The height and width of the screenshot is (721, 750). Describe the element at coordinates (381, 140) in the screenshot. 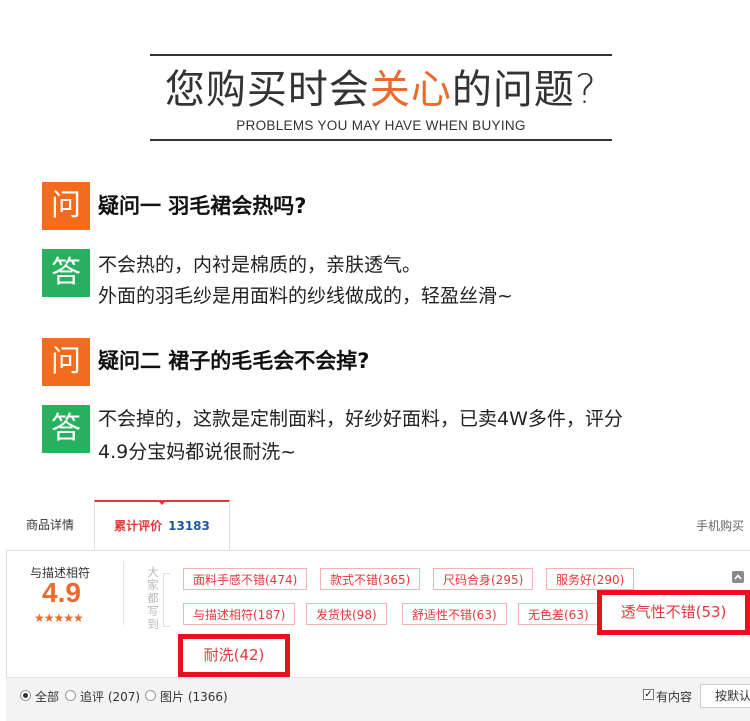

I see `header-bottom-rule` at that location.